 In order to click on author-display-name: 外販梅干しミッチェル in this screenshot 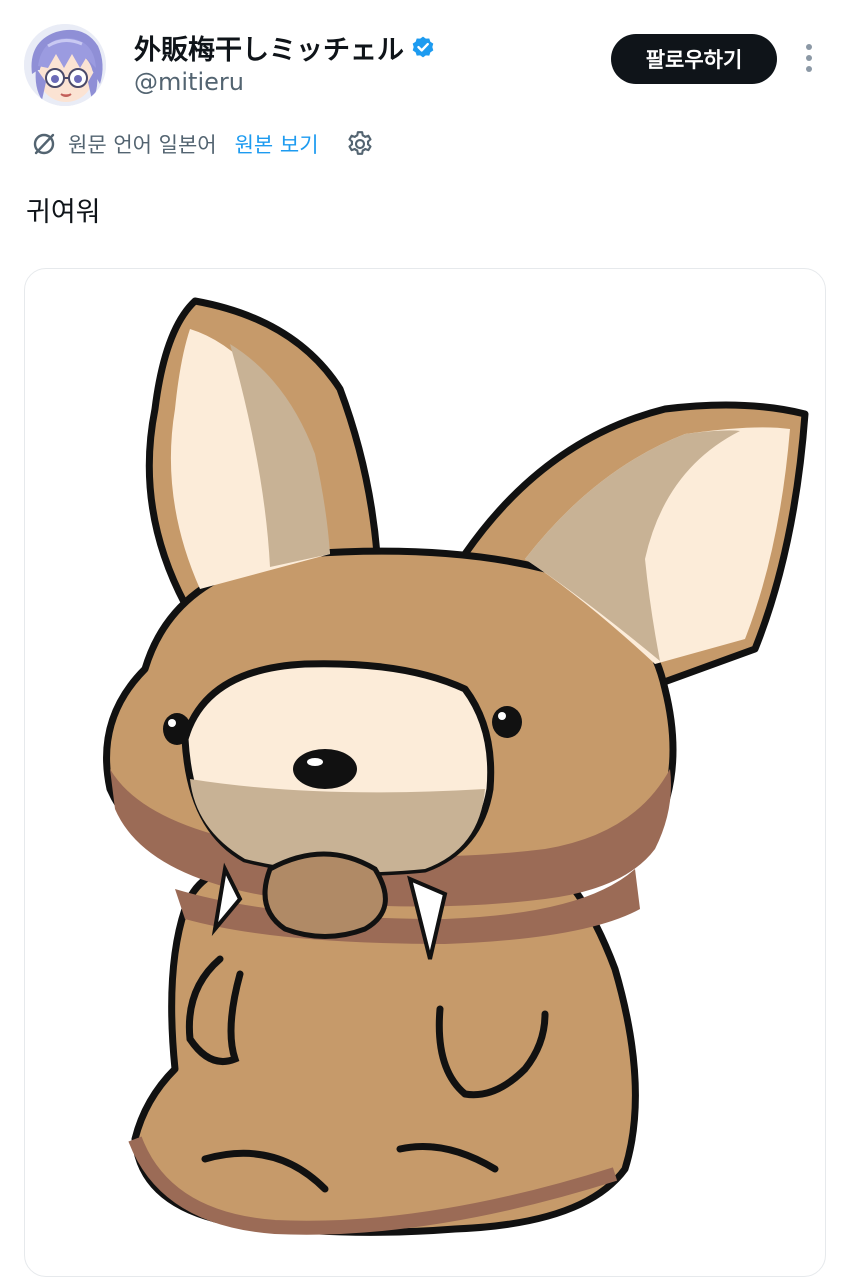, I will do `click(269, 47)`.